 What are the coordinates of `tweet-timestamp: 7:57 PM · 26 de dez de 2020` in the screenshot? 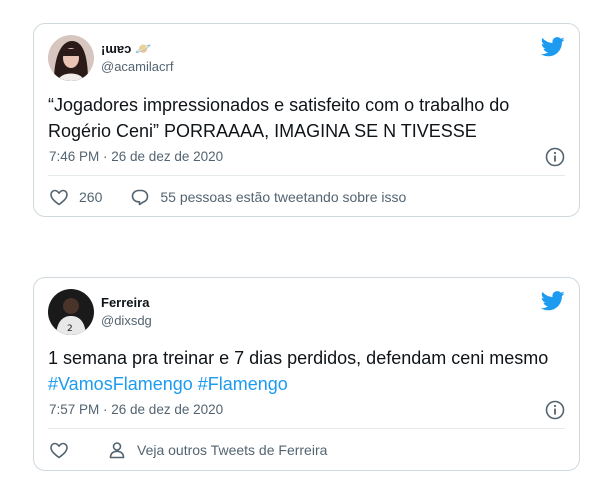 It's located at (136, 409).